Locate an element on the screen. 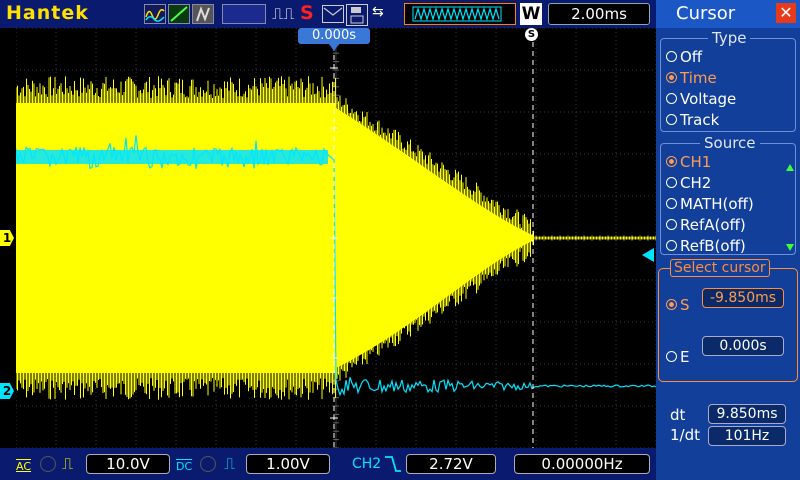  trigger-source: CH2 is located at coordinates (366, 464).